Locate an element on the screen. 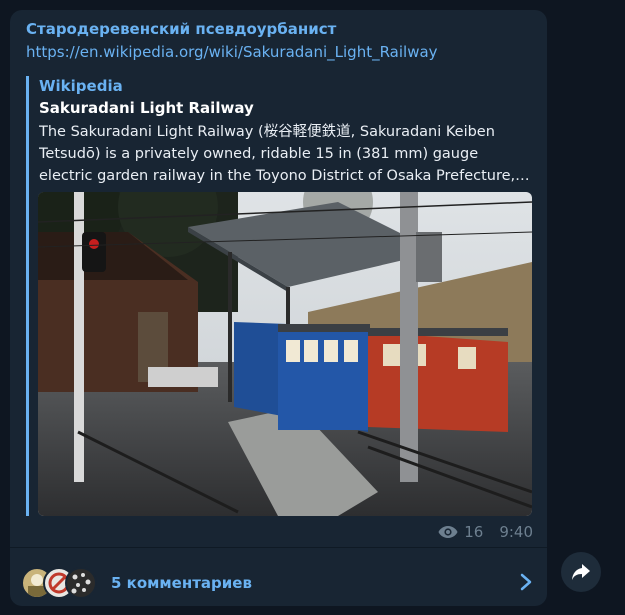 Image resolution: width=625 pixels, height=615 pixels. views-count: 16 is located at coordinates (474, 532).